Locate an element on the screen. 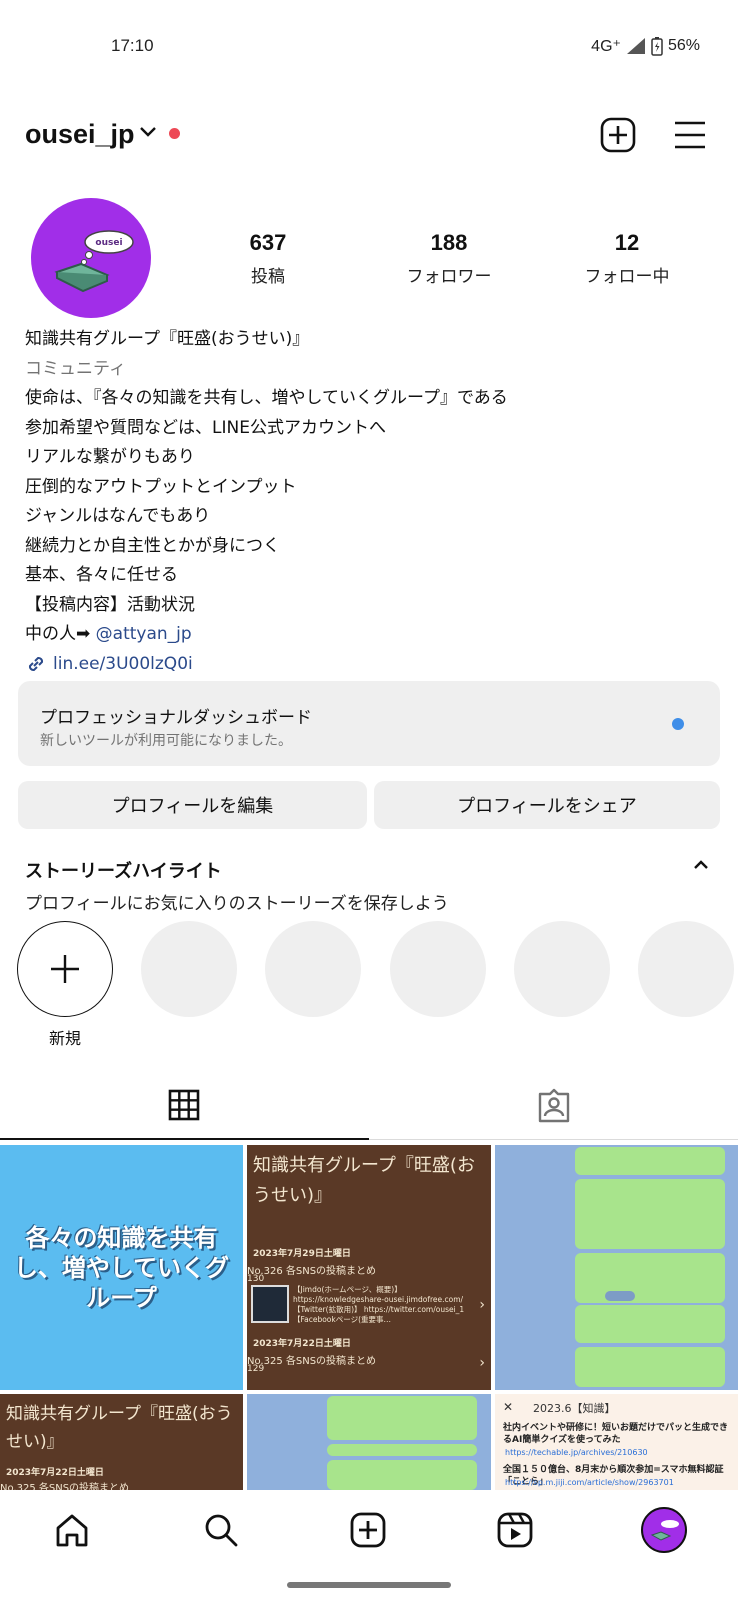  avatar-logo: ousei is located at coordinates (94, 261).